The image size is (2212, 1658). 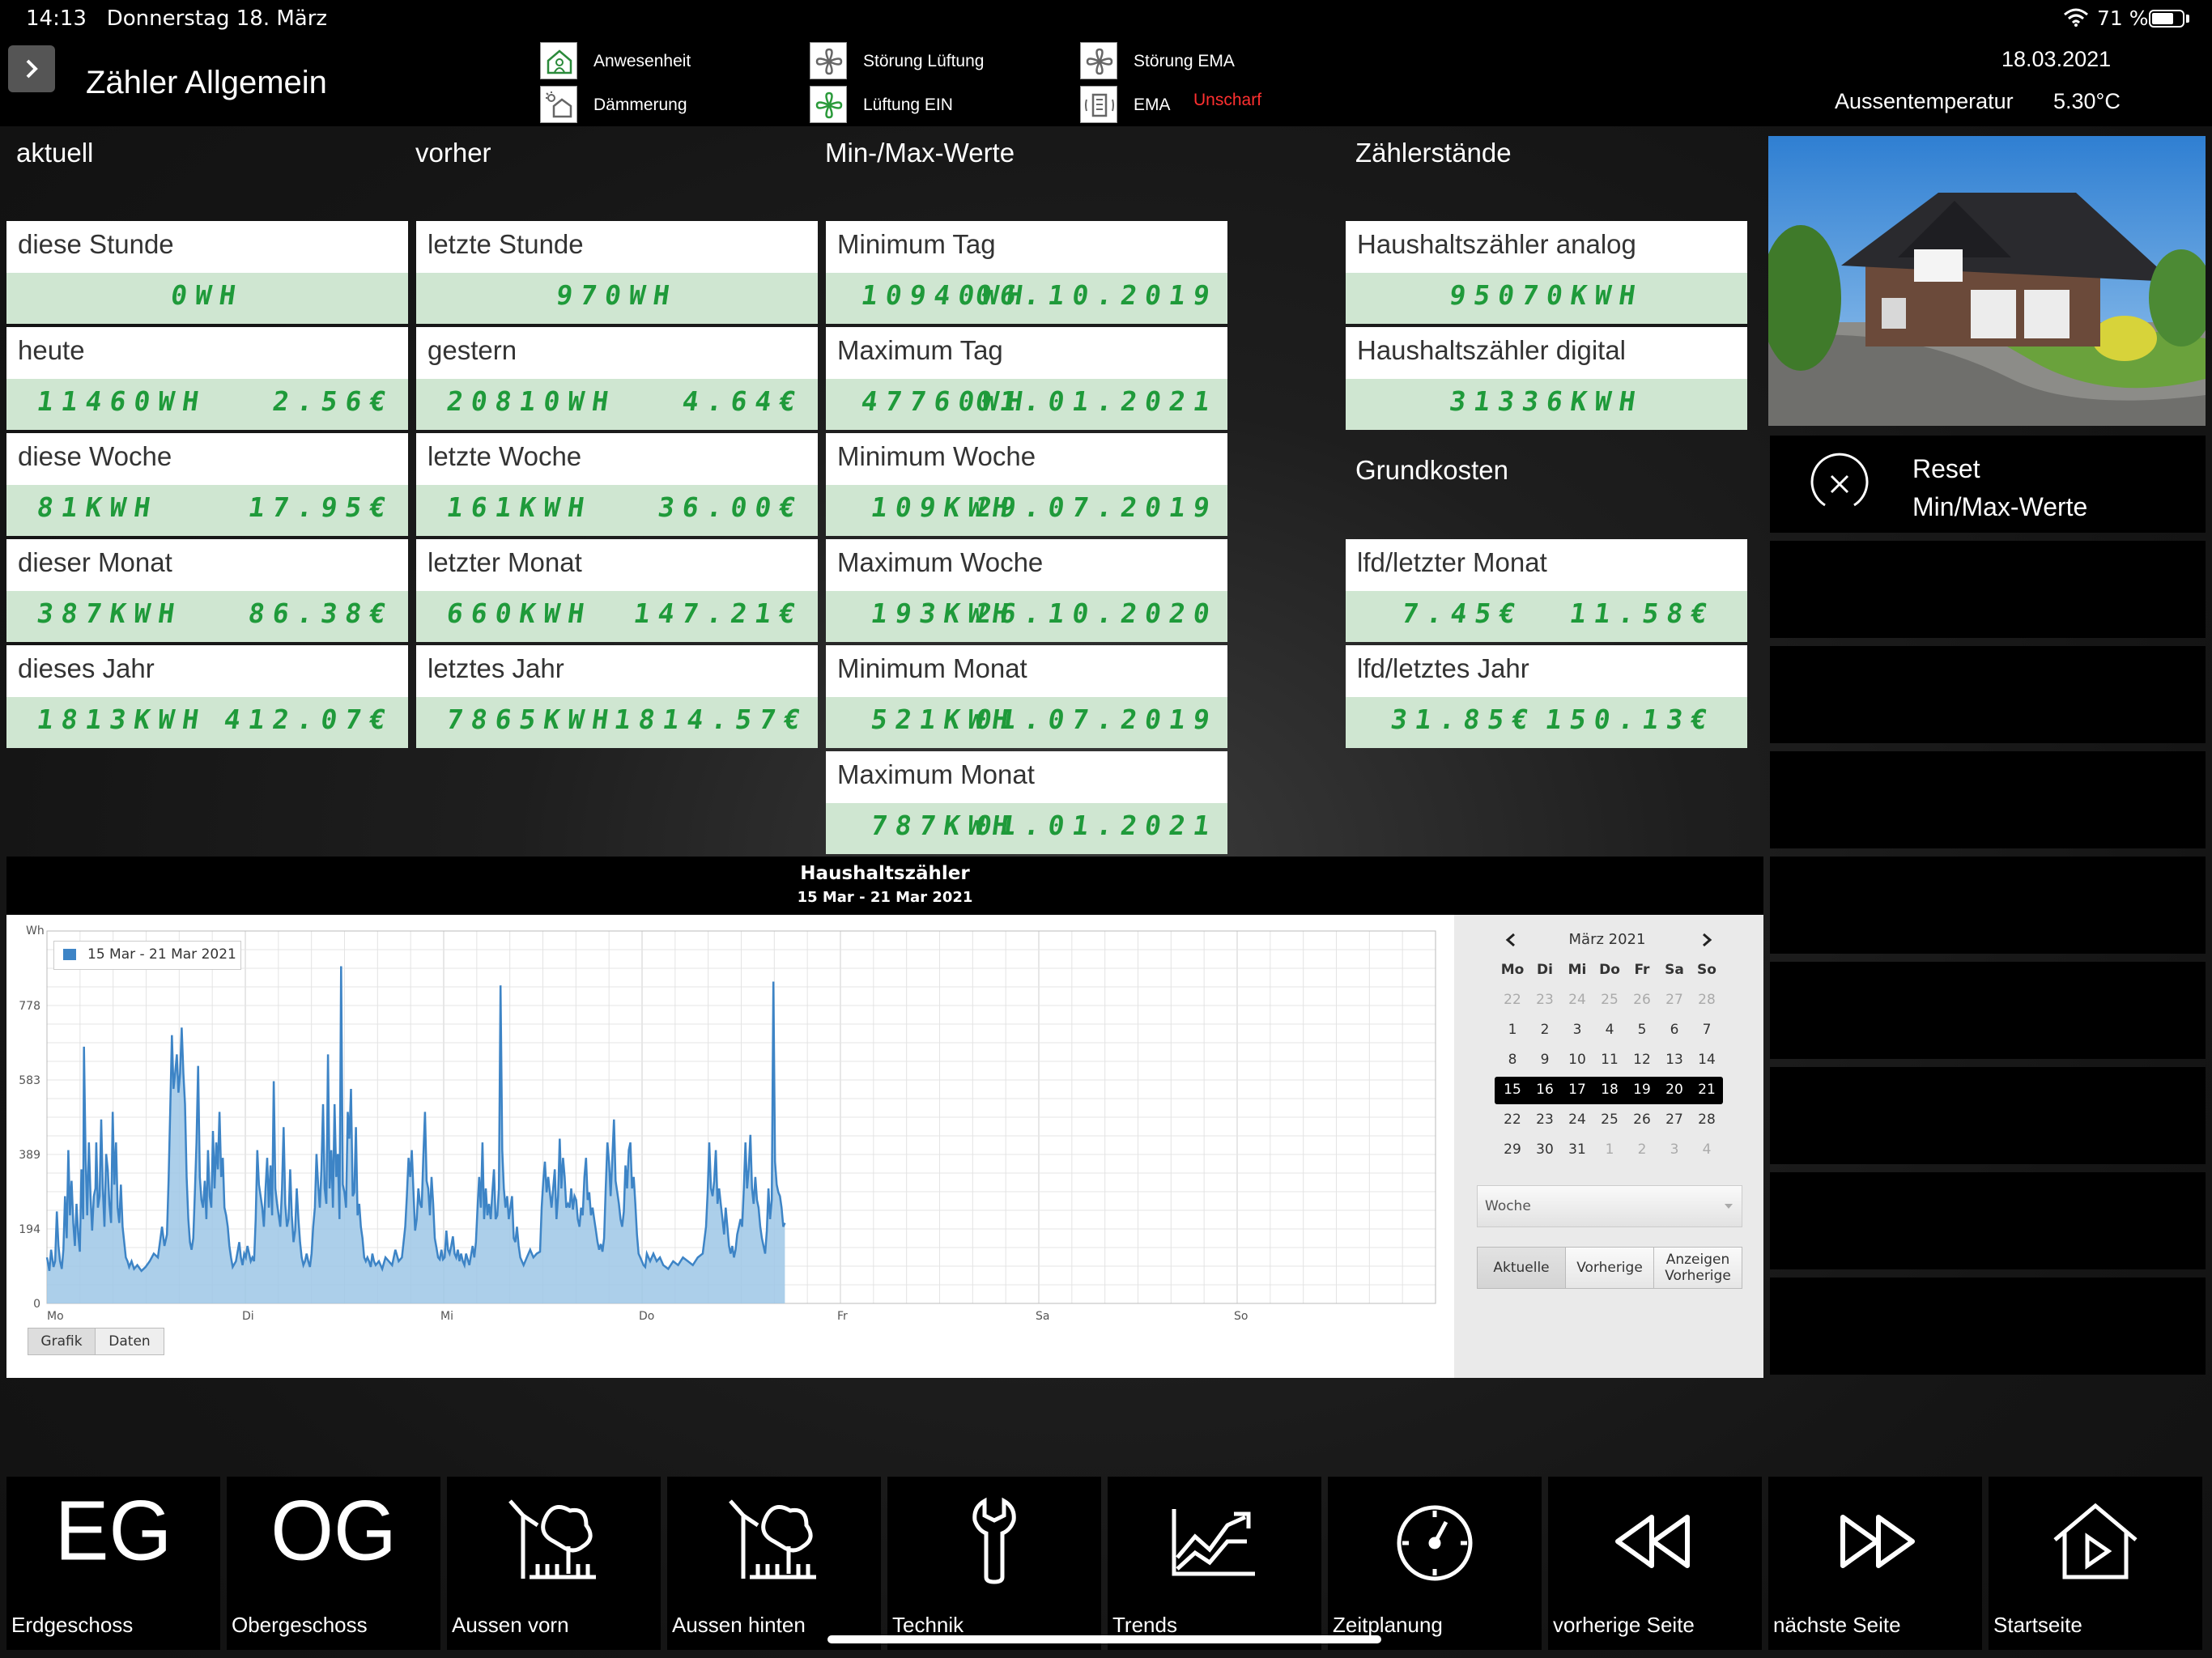 I want to click on calendar-day: 21, so click(x=1707, y=1090).